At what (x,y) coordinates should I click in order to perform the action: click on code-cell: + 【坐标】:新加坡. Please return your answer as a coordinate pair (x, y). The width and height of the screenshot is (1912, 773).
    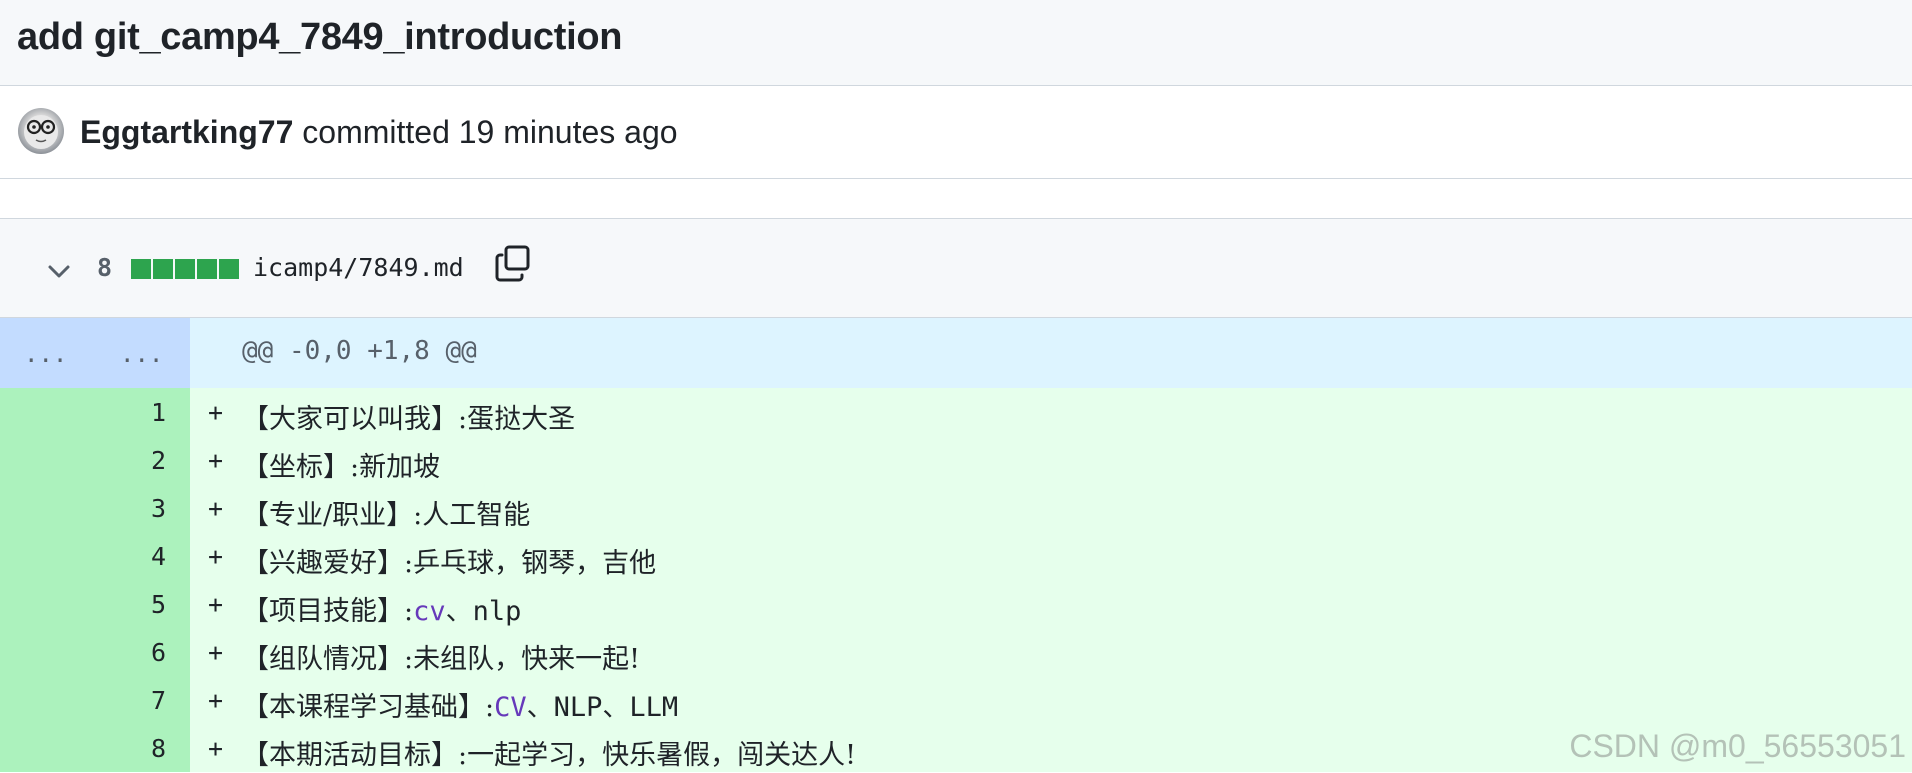
    Looking at the image, I should click on (1051, 460).